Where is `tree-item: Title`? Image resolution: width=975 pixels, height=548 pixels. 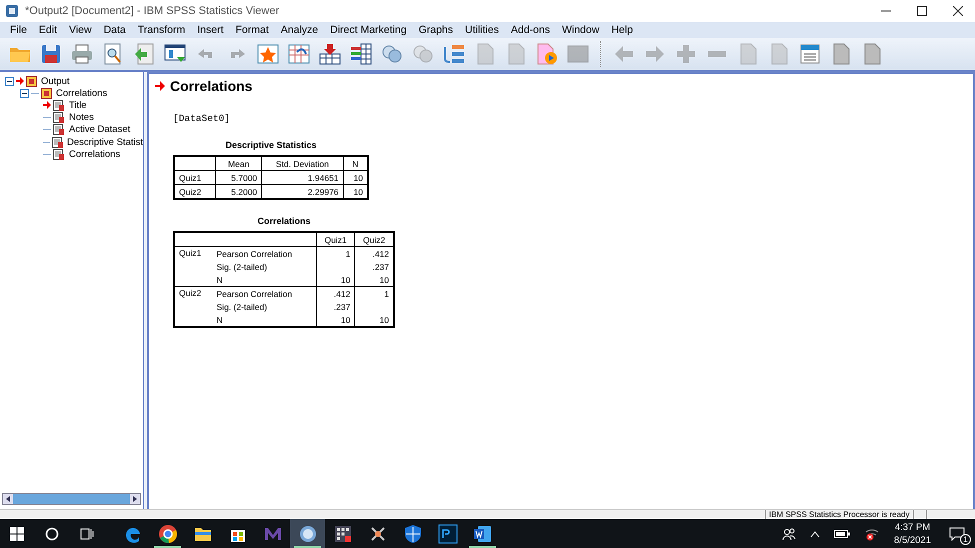 tree-item: Title is located at coordinates (77, 105).